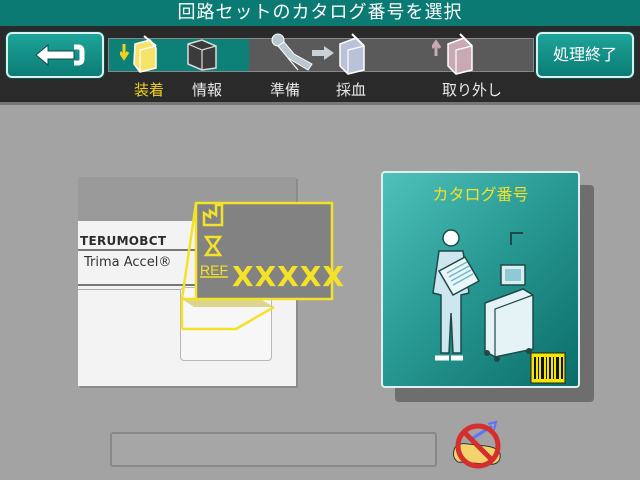 The height and width of the screenshot is (480, 640). I want to click on step-label-unload: 取り外し, so click(472, 90).